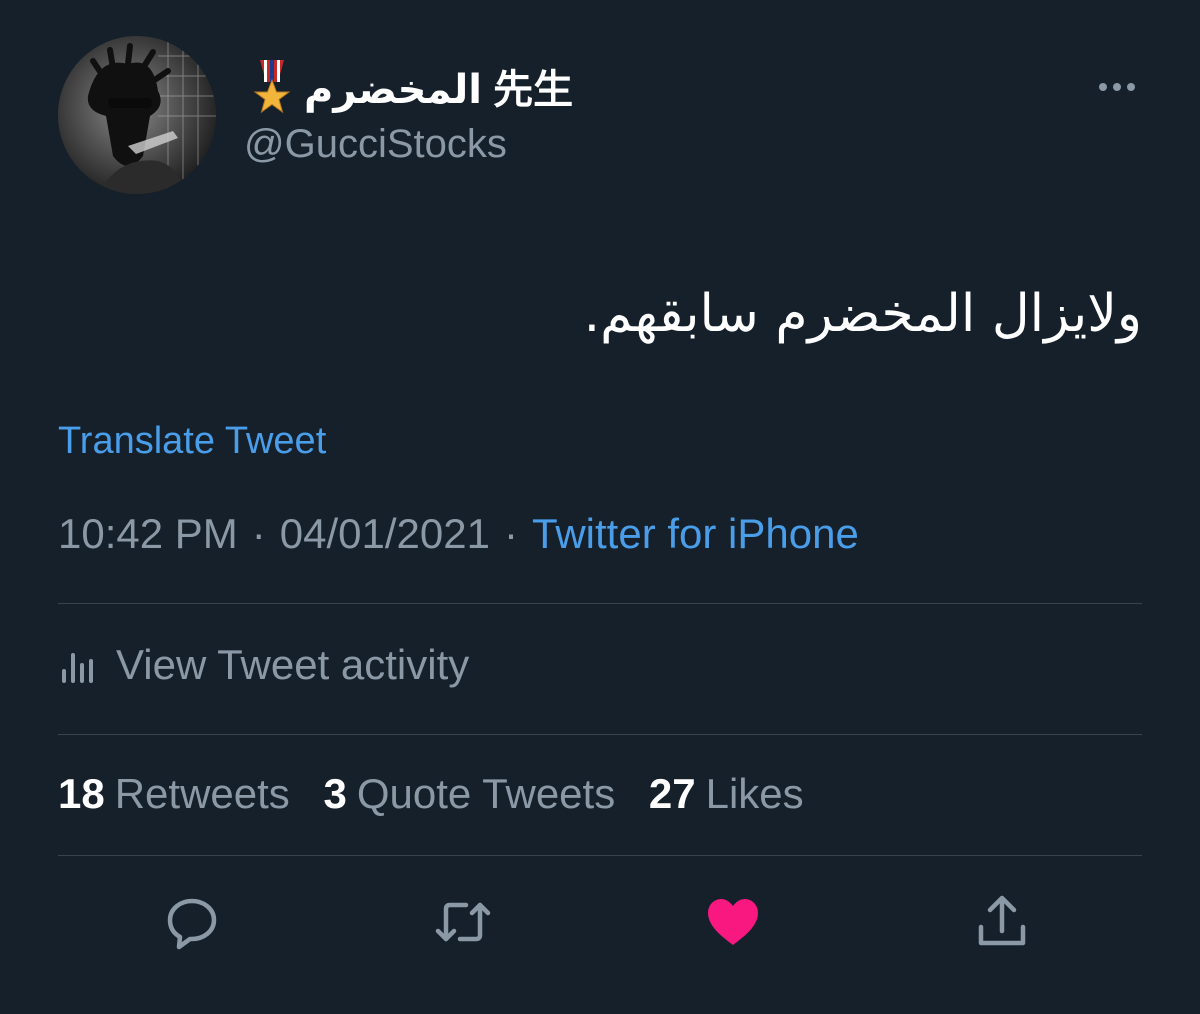  I want to click on tweet-meta: 10:42 PM · 04/01/2021 · Twitter for iPhone, so click(458, 534).